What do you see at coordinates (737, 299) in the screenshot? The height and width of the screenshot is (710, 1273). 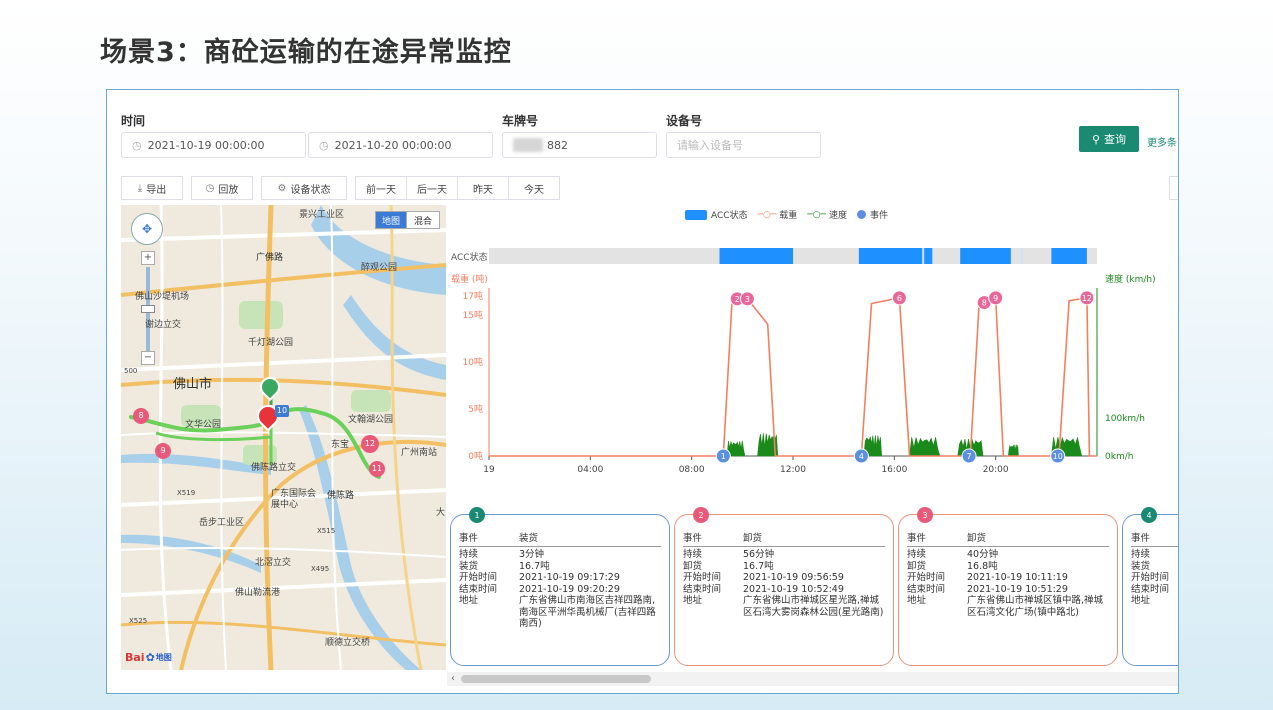 I see `event-point-label: 2` at bounding box center [737, 299].